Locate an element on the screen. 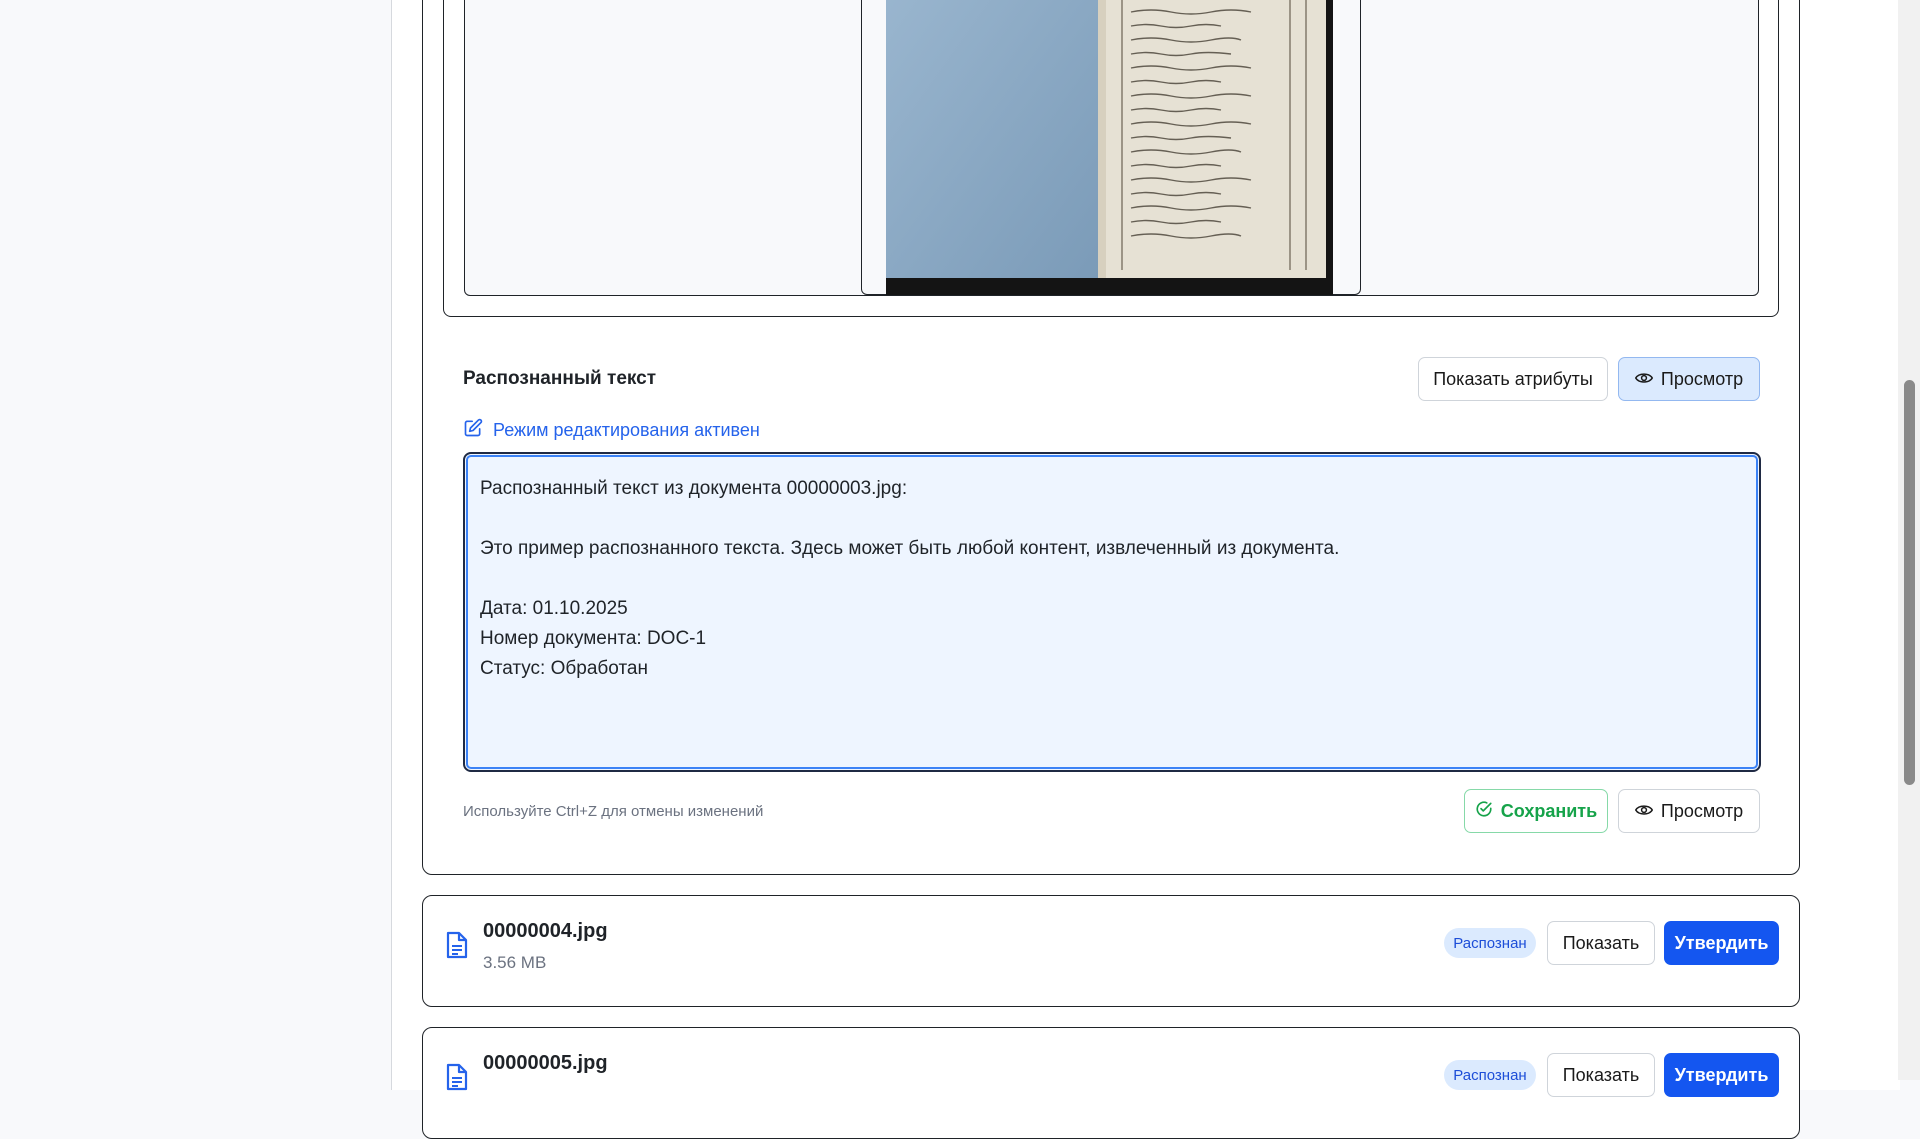 This screenshot has width=1920, height=1139. edit-mode-indicator: Режим редактирования активен is located at coordinates (611, 430).